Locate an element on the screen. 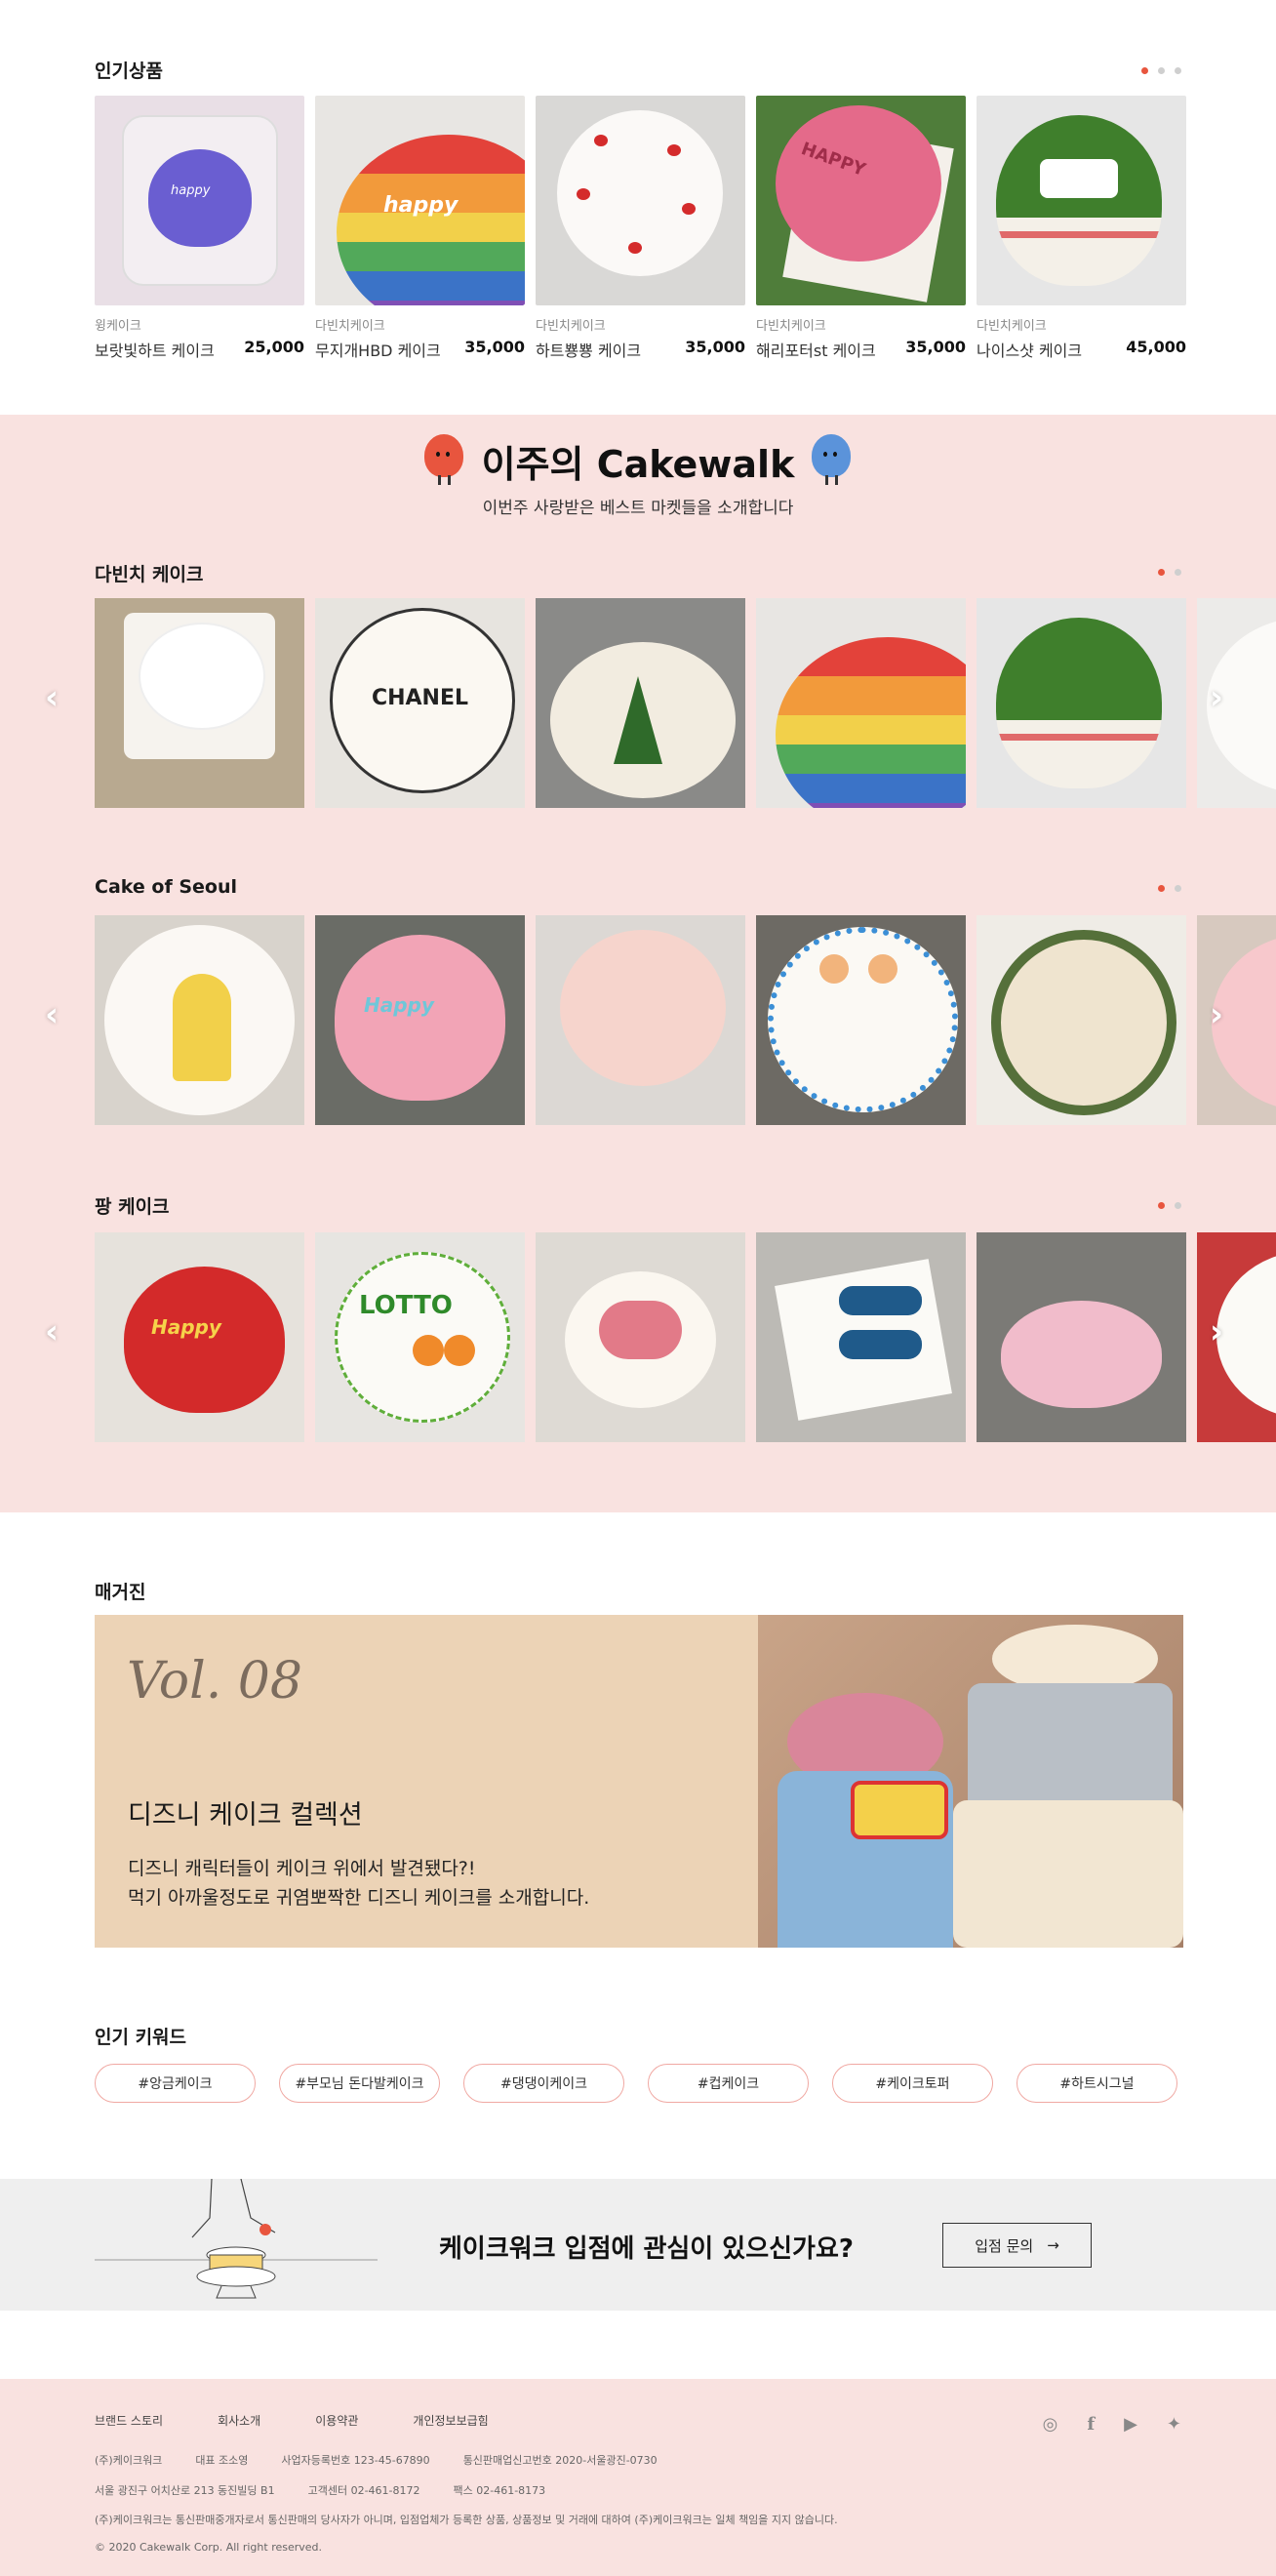 This screenshot has height=2576, width=1276. shop-title: Cake of Seoul is located at coordinates (166, 887).